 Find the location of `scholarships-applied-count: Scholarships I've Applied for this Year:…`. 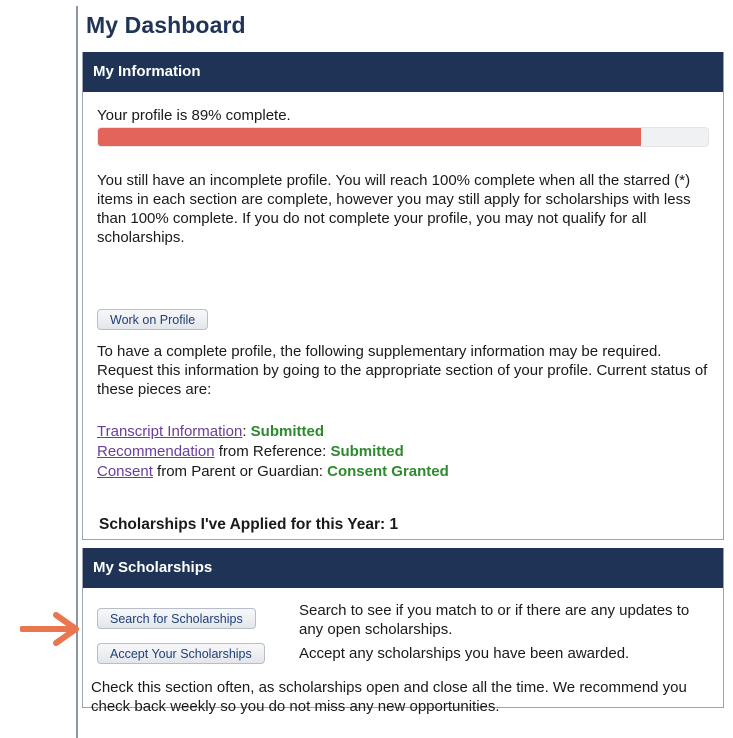

scholarships-applied-count: Scholarships I've Applied for this Year:… is located at coordinates (249, 524).